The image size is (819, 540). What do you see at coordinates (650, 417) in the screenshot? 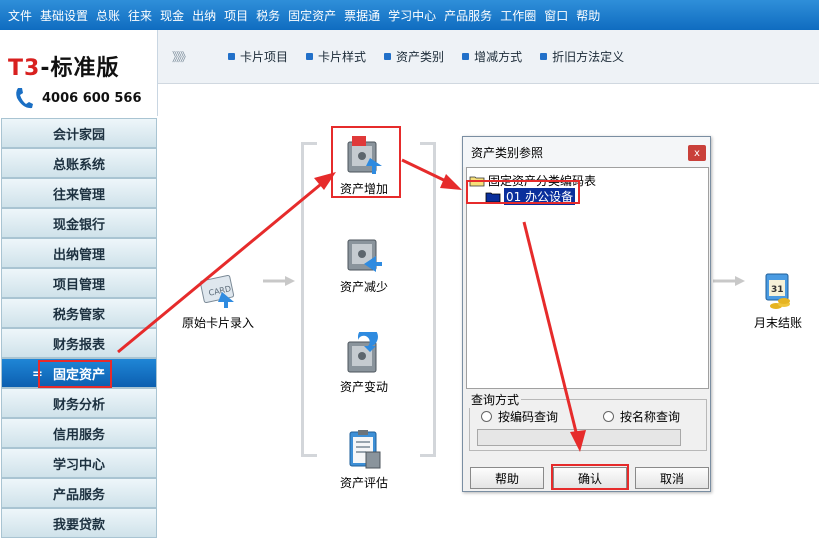
I see `radio-label: 按名称查询` at bounding box center [650, 417].